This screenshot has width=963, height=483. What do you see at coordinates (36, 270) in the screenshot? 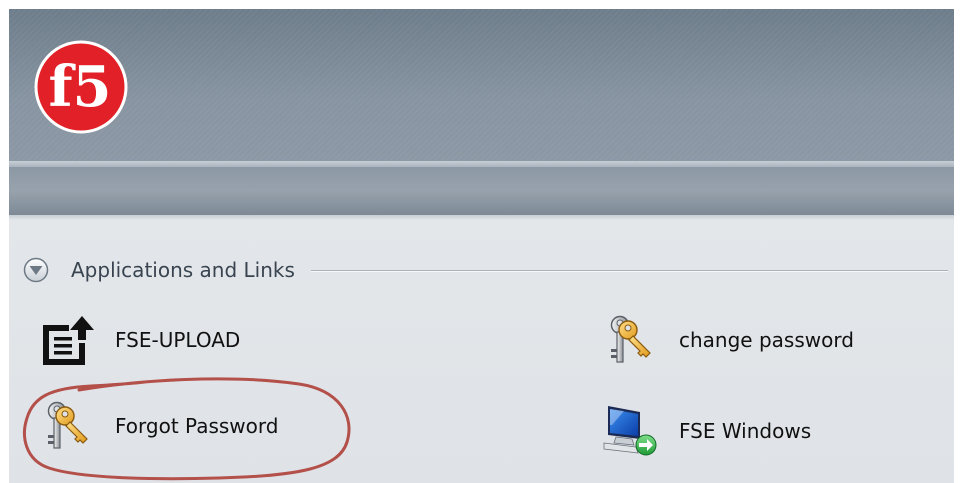
I see `collapse-circle-icon` at bounding box center [36, 270].